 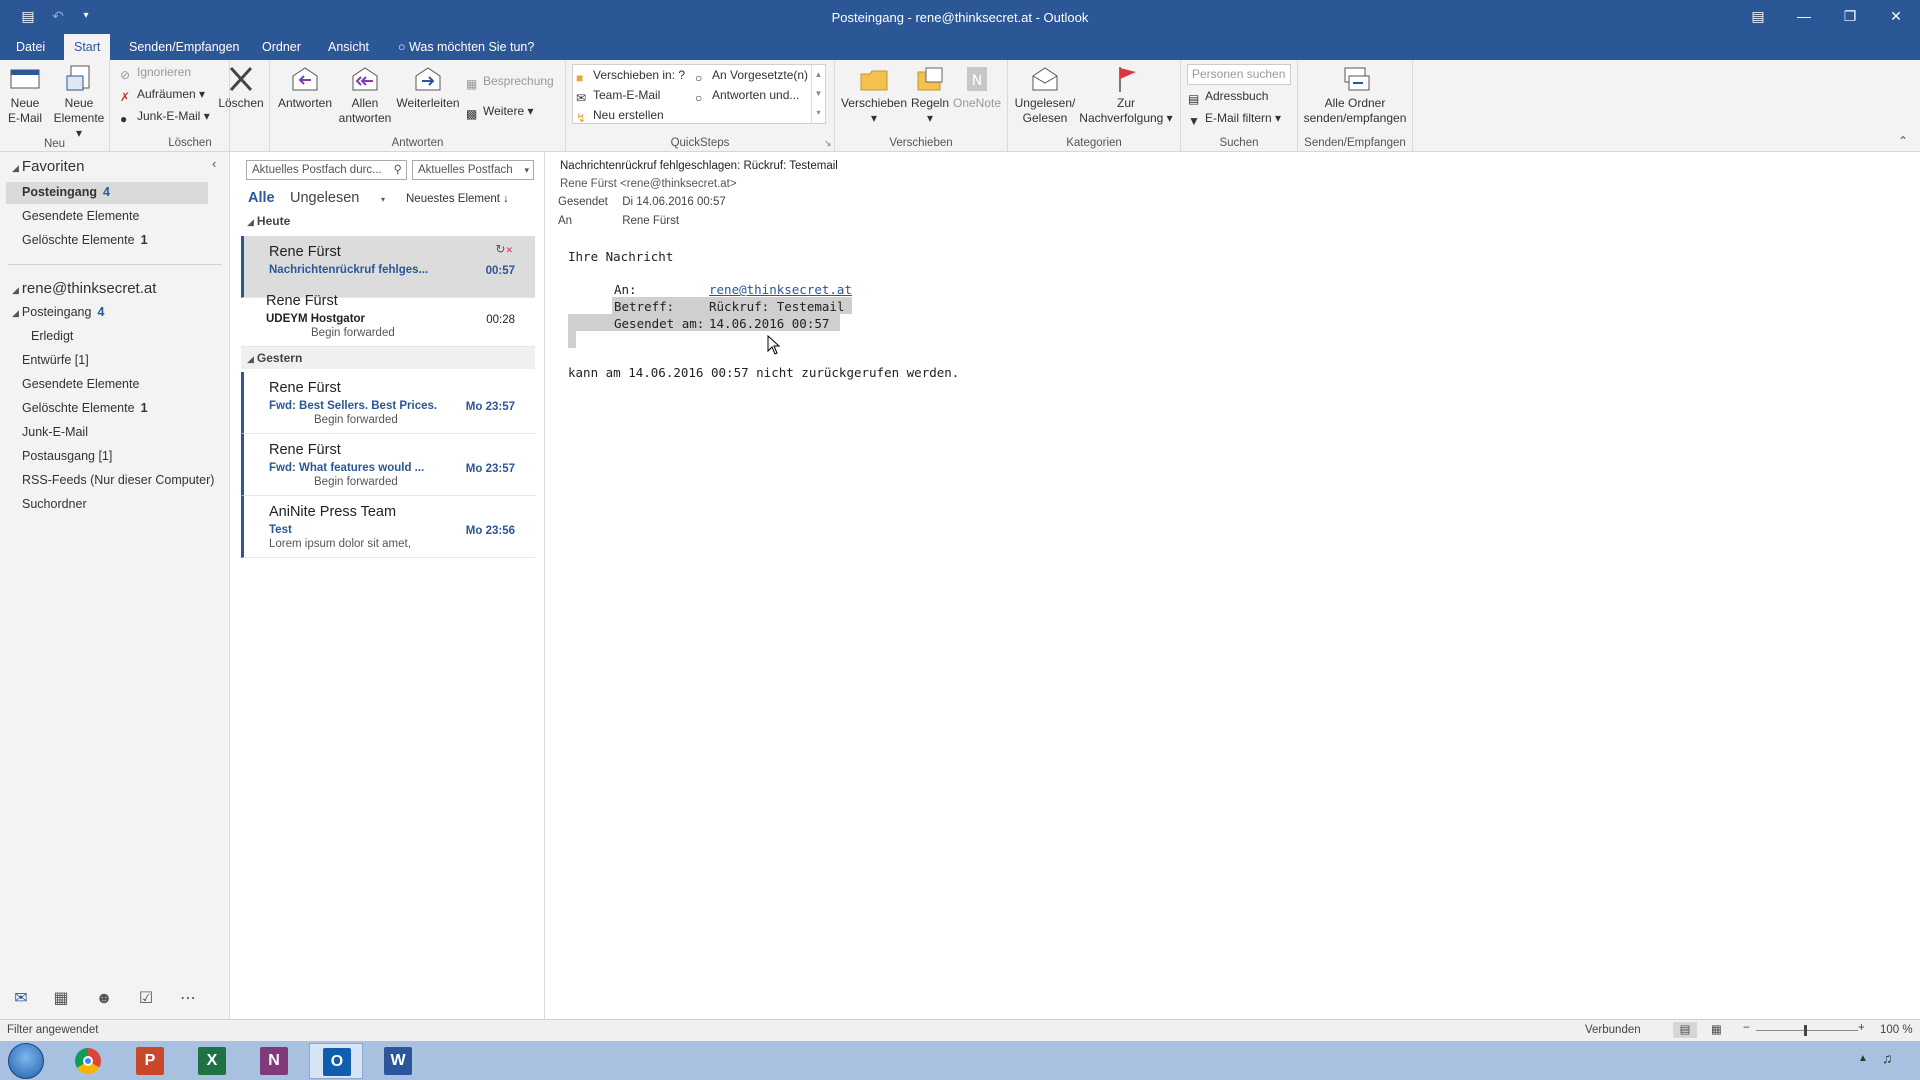 What do you see at coordinates (241, 103) in the screenshot?
I see `delete-label: Löschen` at bounding box center [241, 103].